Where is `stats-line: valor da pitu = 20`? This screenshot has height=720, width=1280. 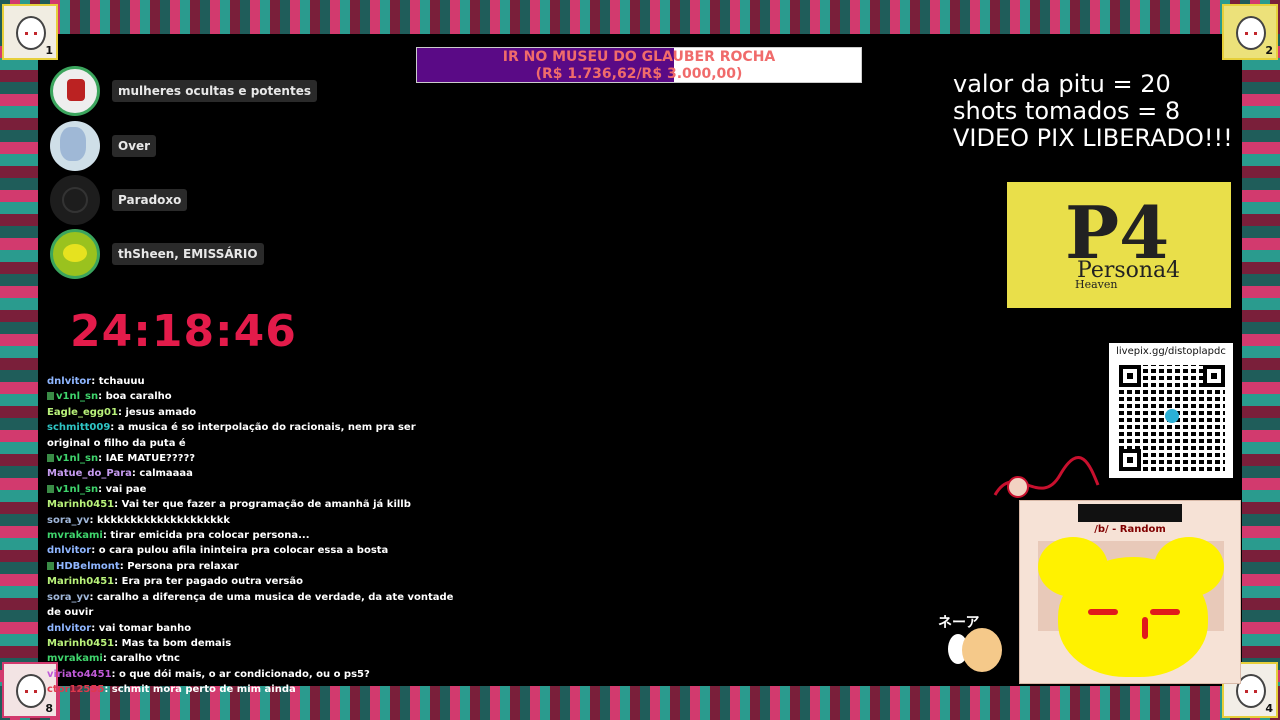 stats-line: valor da pitu = 20 is located at coordinates (1062, 84).